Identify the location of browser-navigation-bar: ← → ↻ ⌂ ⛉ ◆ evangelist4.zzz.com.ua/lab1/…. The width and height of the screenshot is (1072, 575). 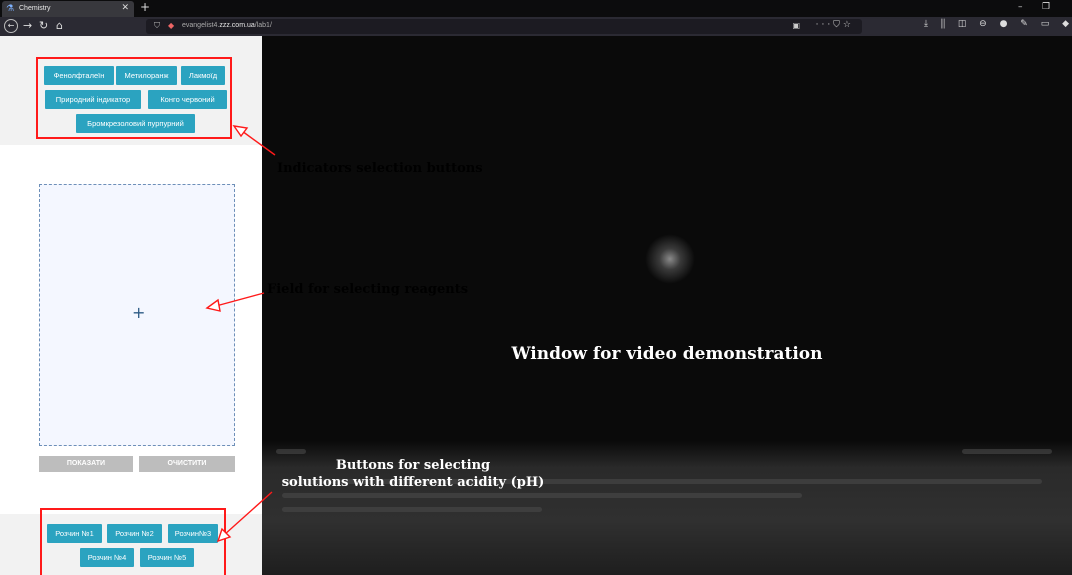
(536, 26).